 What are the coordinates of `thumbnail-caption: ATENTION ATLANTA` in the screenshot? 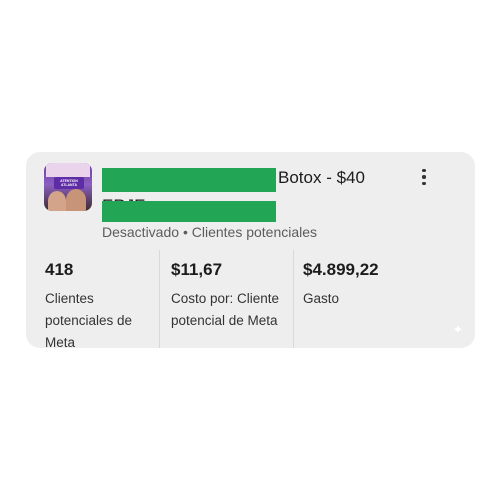 It's located at (69, 183).